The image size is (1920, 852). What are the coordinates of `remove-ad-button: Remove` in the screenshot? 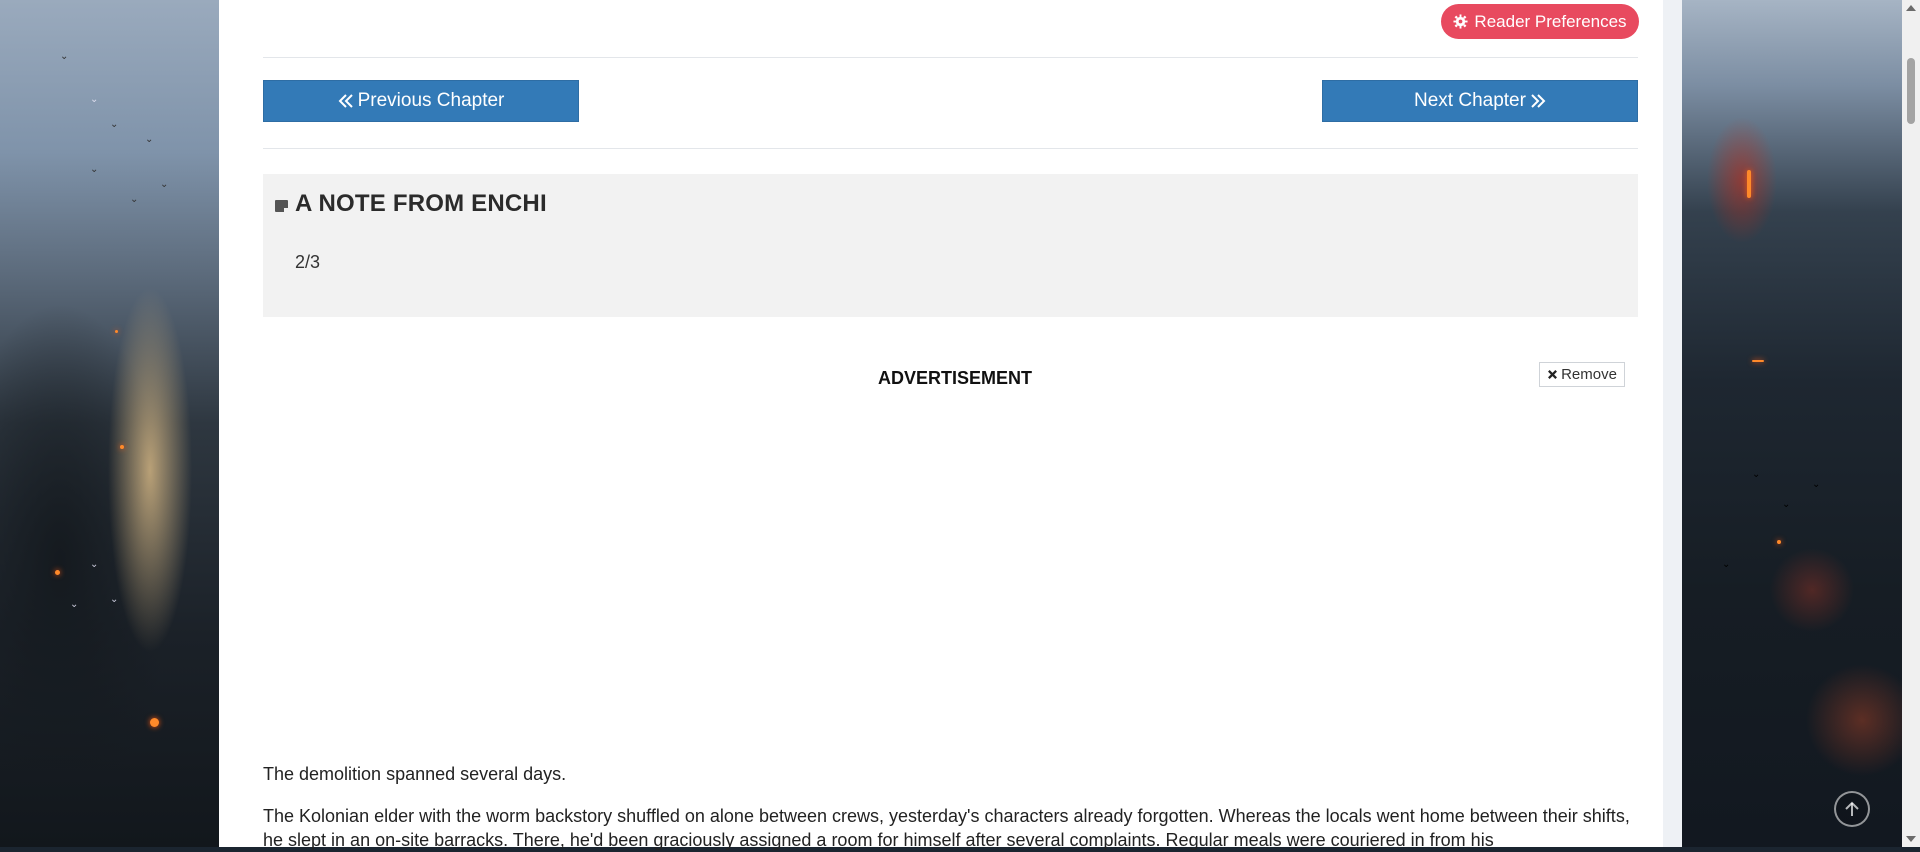 It's located at (1582, 374).